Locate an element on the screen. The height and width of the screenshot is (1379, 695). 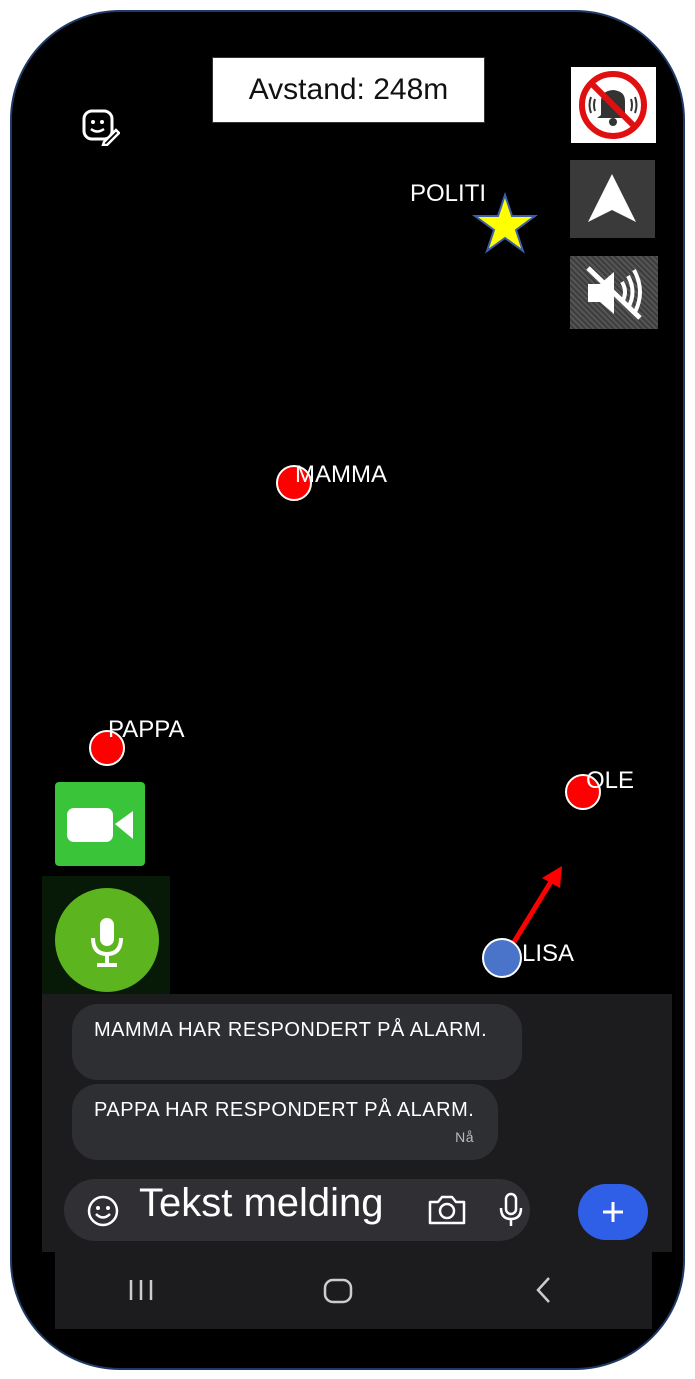
person-label-lisa: LISA is located at coordinates (548, 953).